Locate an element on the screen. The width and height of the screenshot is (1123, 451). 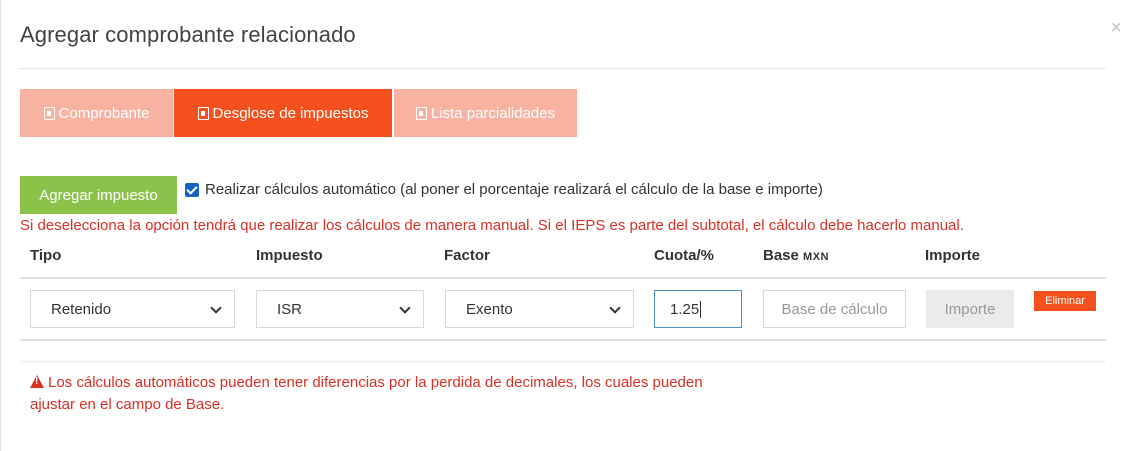
tab-desglose-impuestos: Desglose de impuestos is located at coordinates (283, 113).